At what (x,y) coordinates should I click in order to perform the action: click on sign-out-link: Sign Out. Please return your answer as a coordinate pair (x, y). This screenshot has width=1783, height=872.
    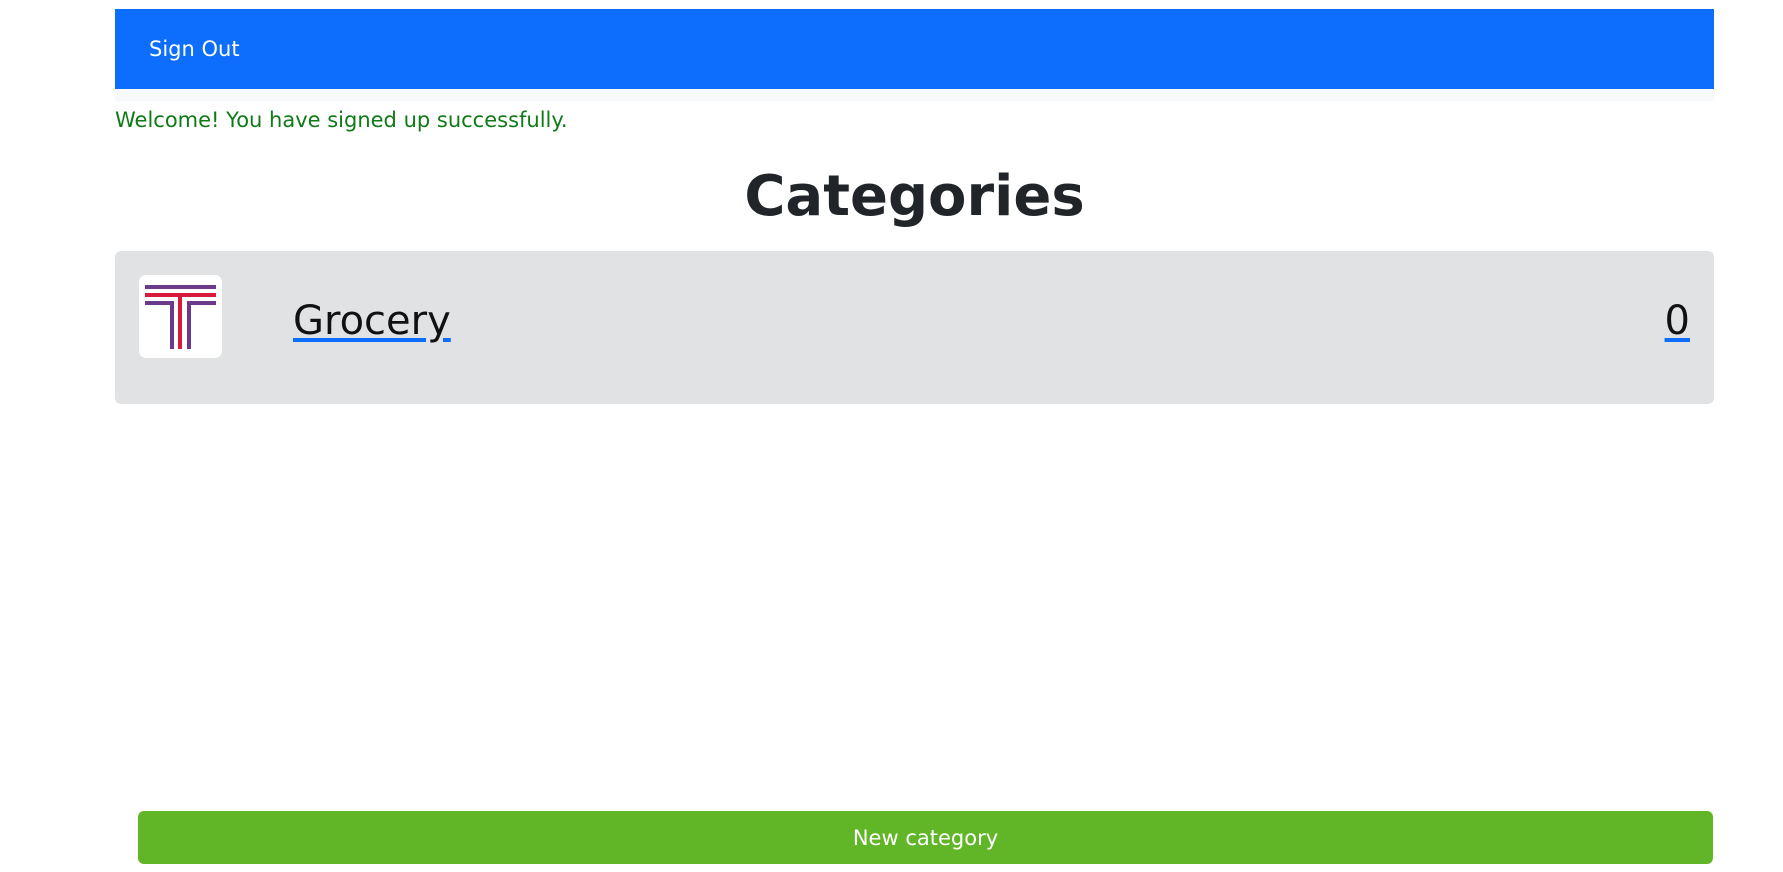
    Looking at the image, I should click on (194, 49).